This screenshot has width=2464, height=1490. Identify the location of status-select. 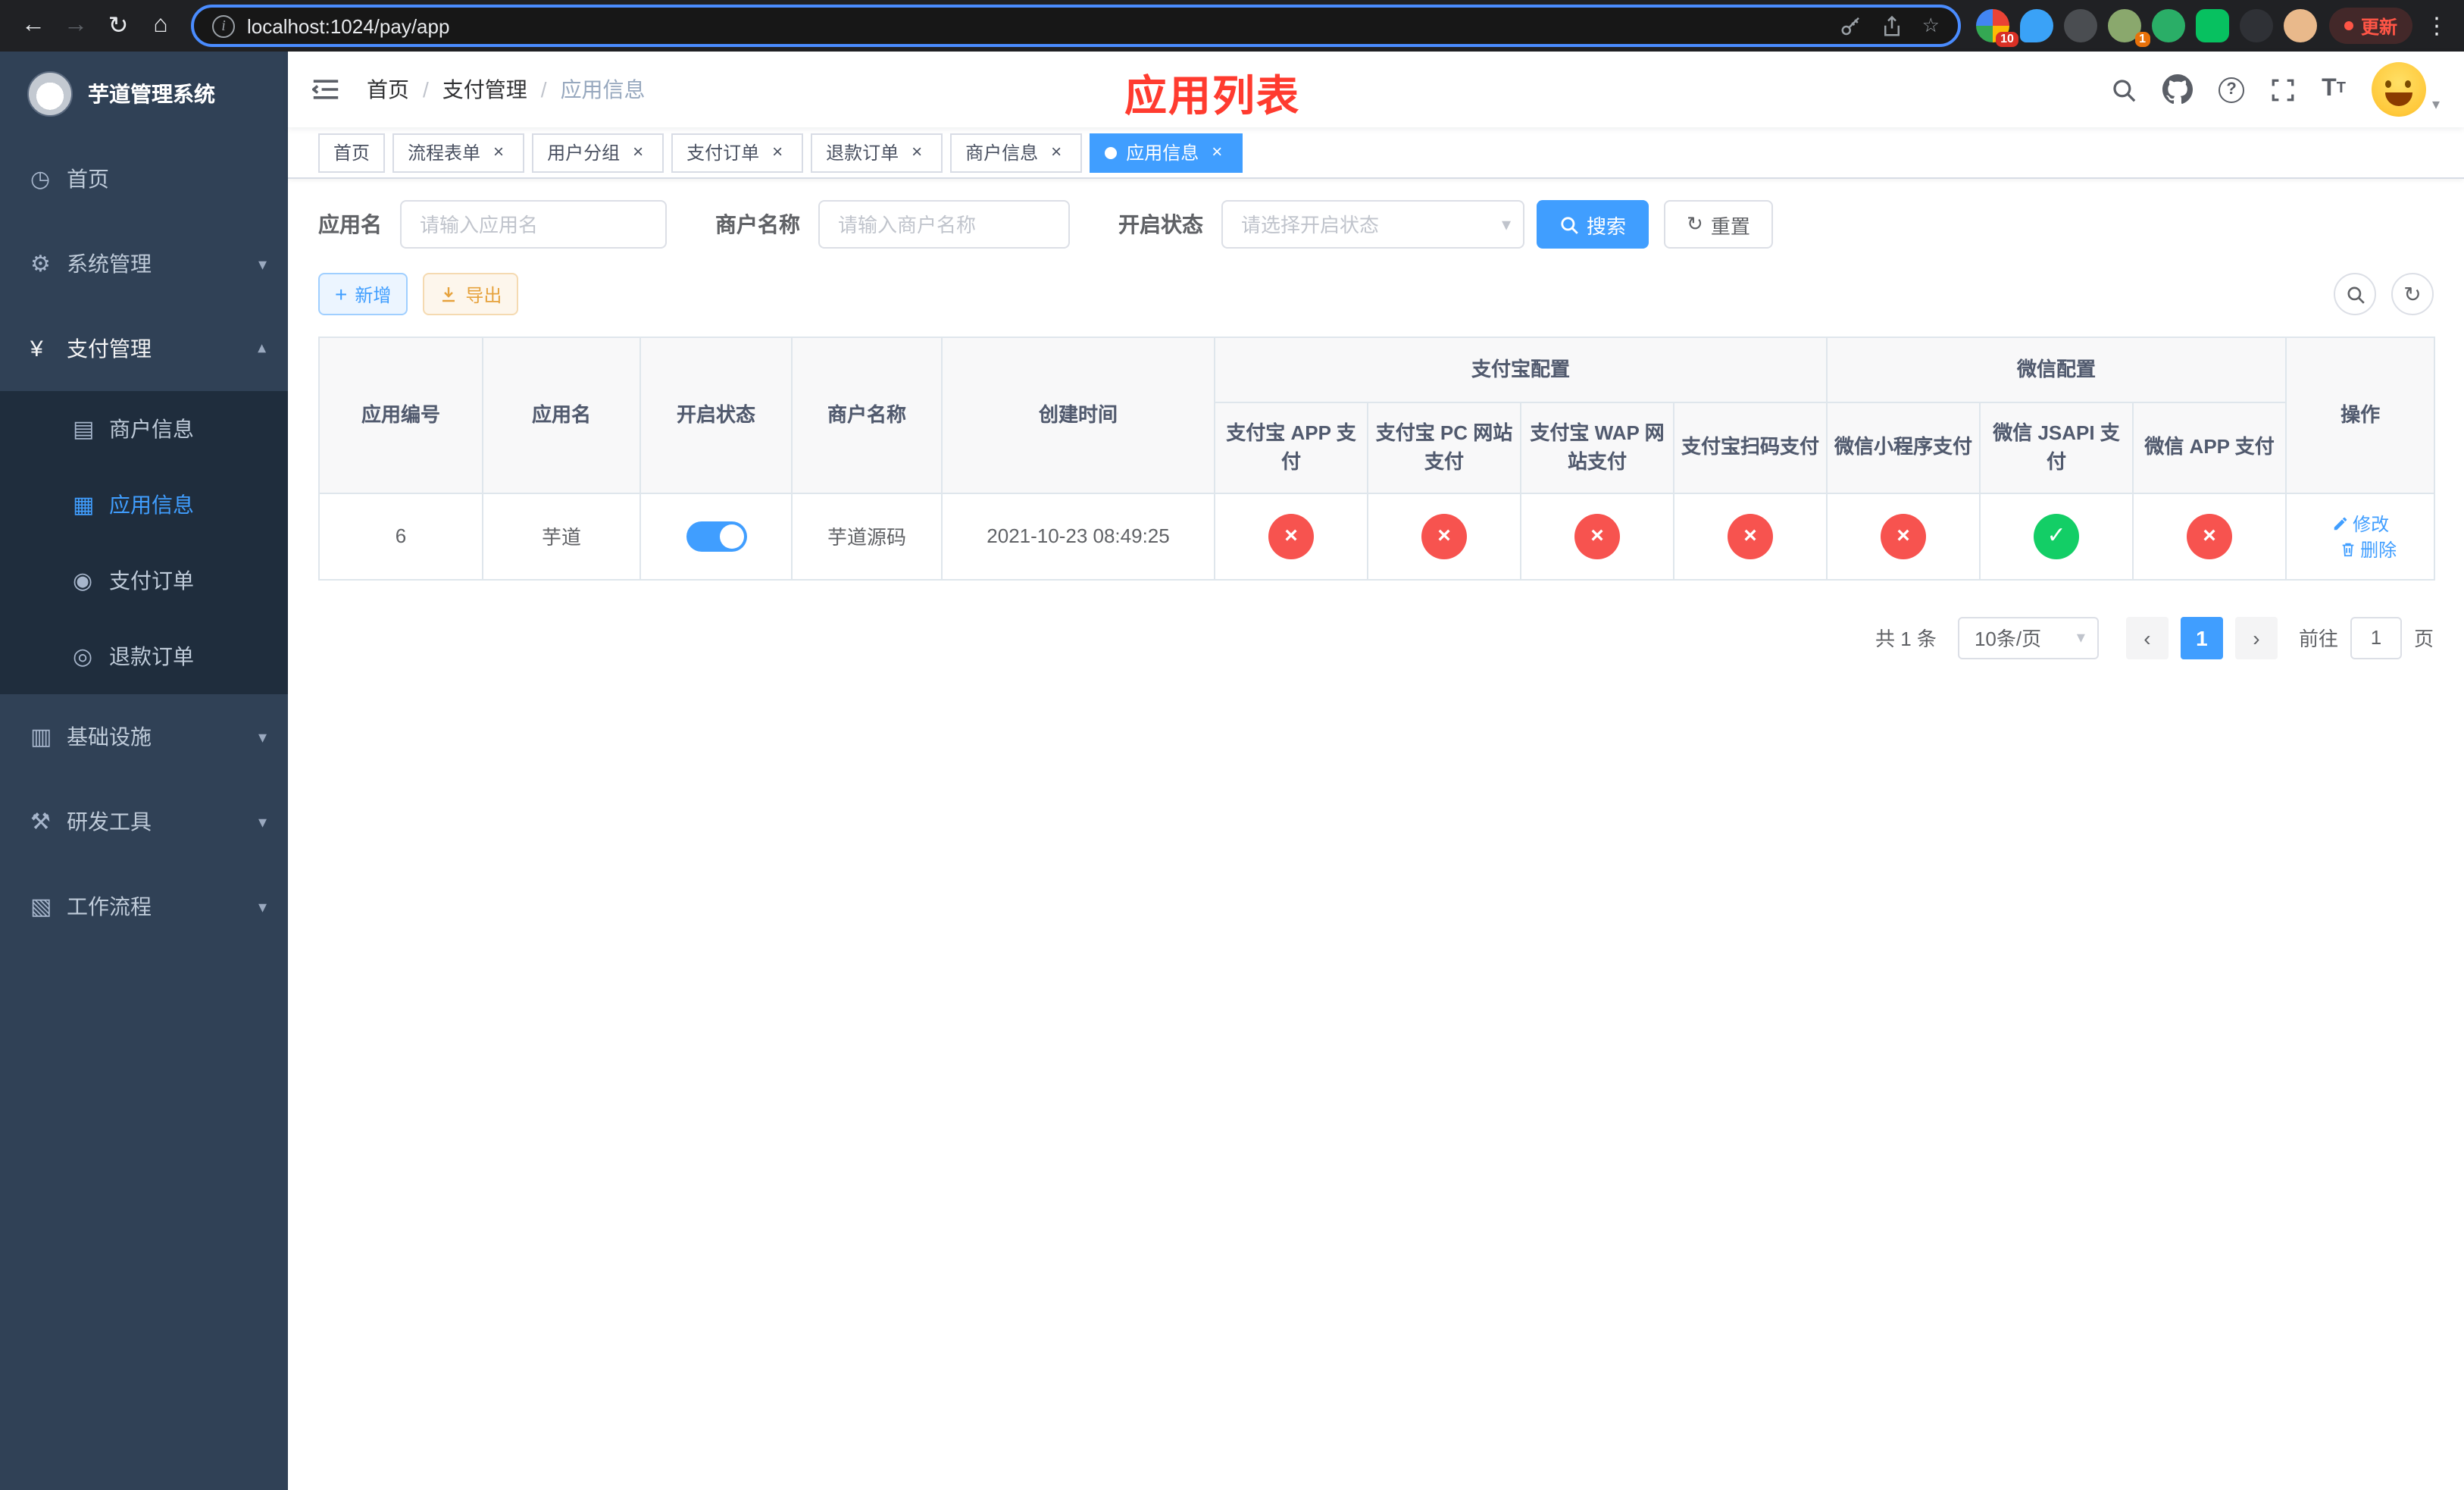
(1372, 224).